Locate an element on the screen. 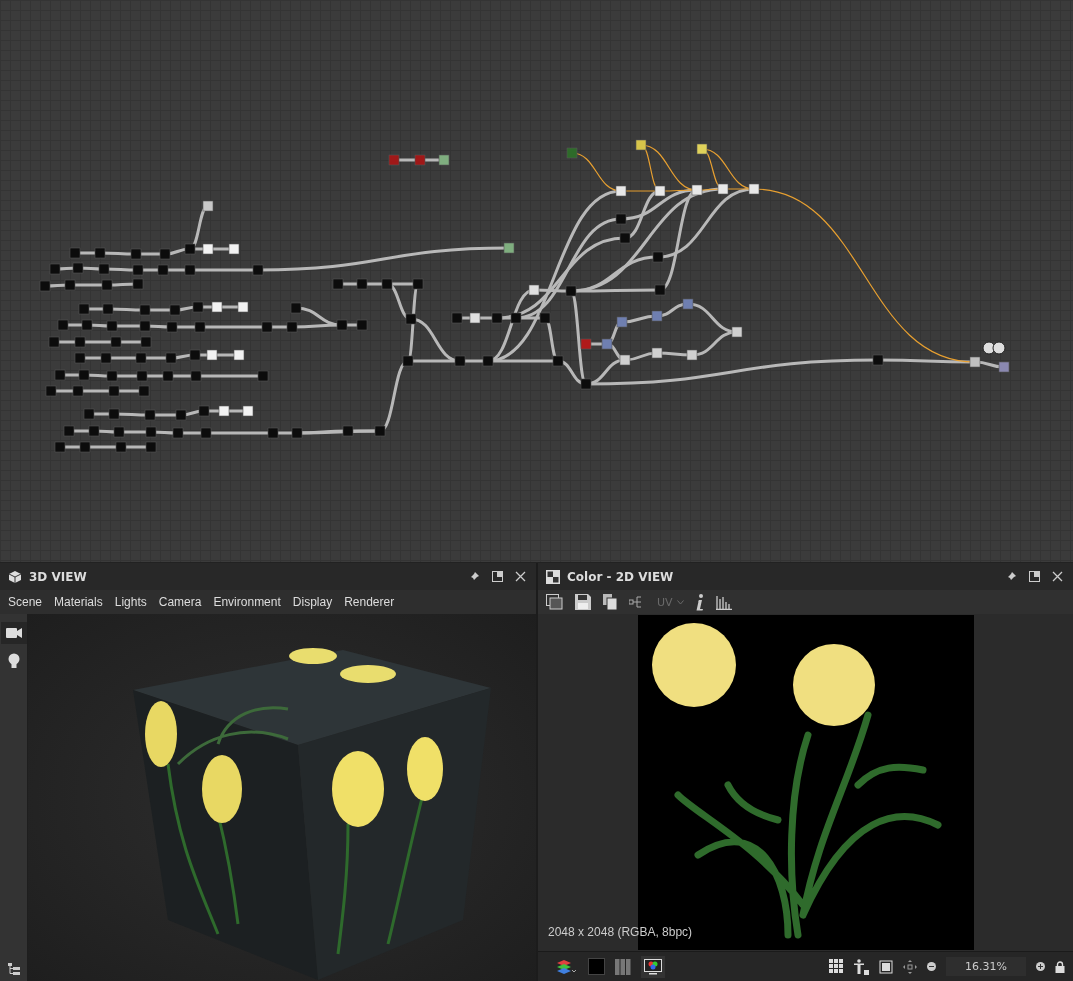 This screenshot has width=1073, height=981. light-bulb-icon is located at coordinates (13, 661).